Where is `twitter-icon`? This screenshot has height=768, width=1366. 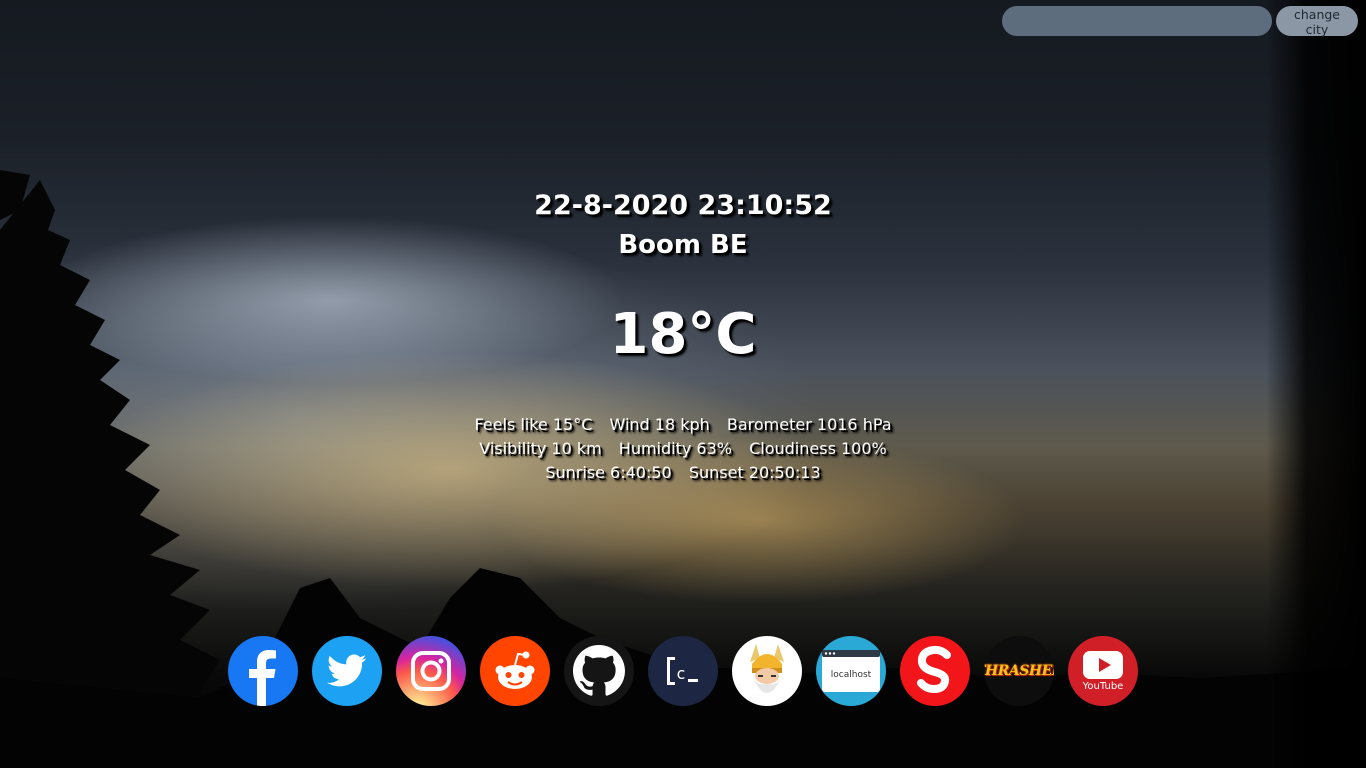 twitter-icon is located at coordinates (347, 671).